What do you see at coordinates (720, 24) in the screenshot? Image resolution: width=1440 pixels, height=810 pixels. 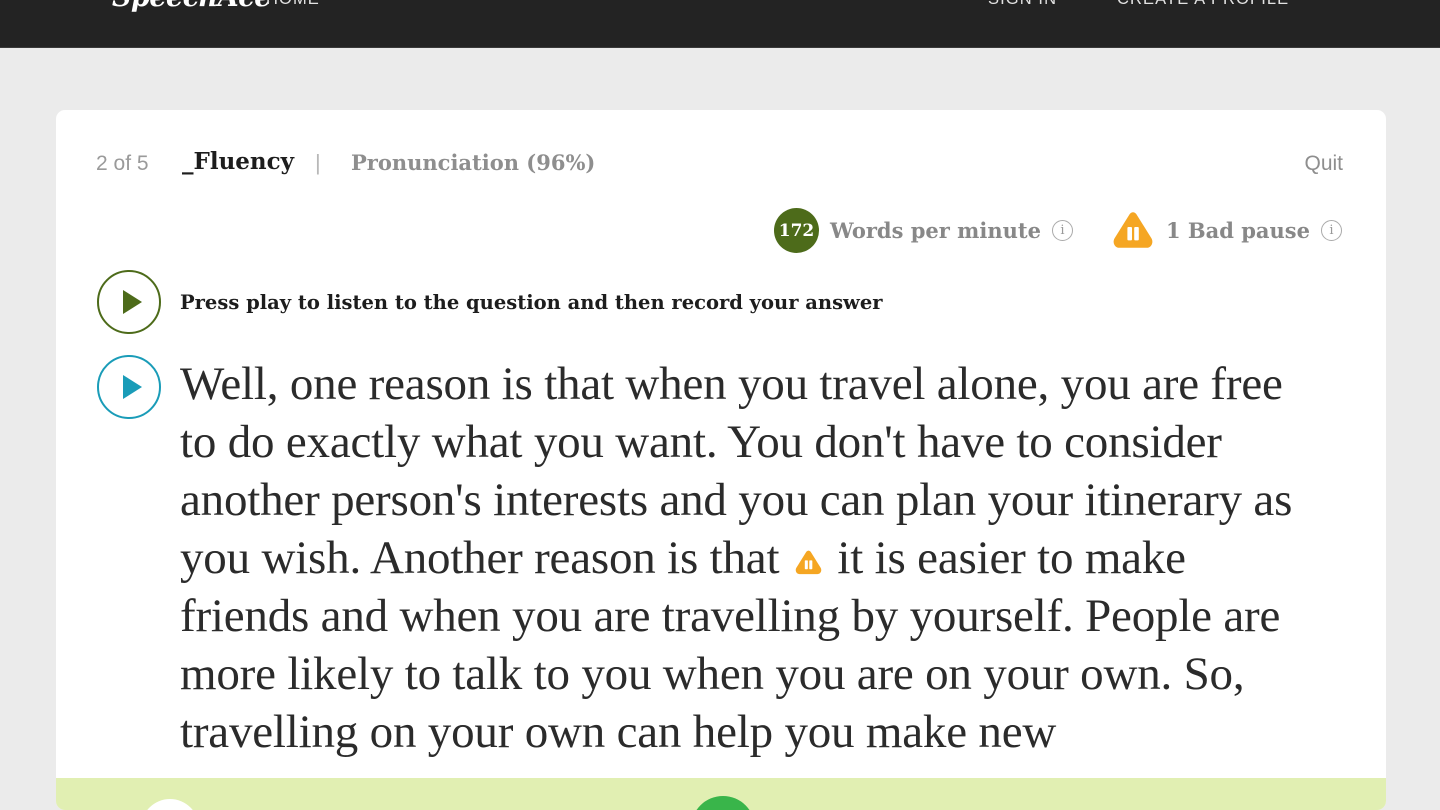 I see `top-navbar: SpeechAce HOME SIGN IN CREATE A PROFILE` at bounding box center [720, 24].